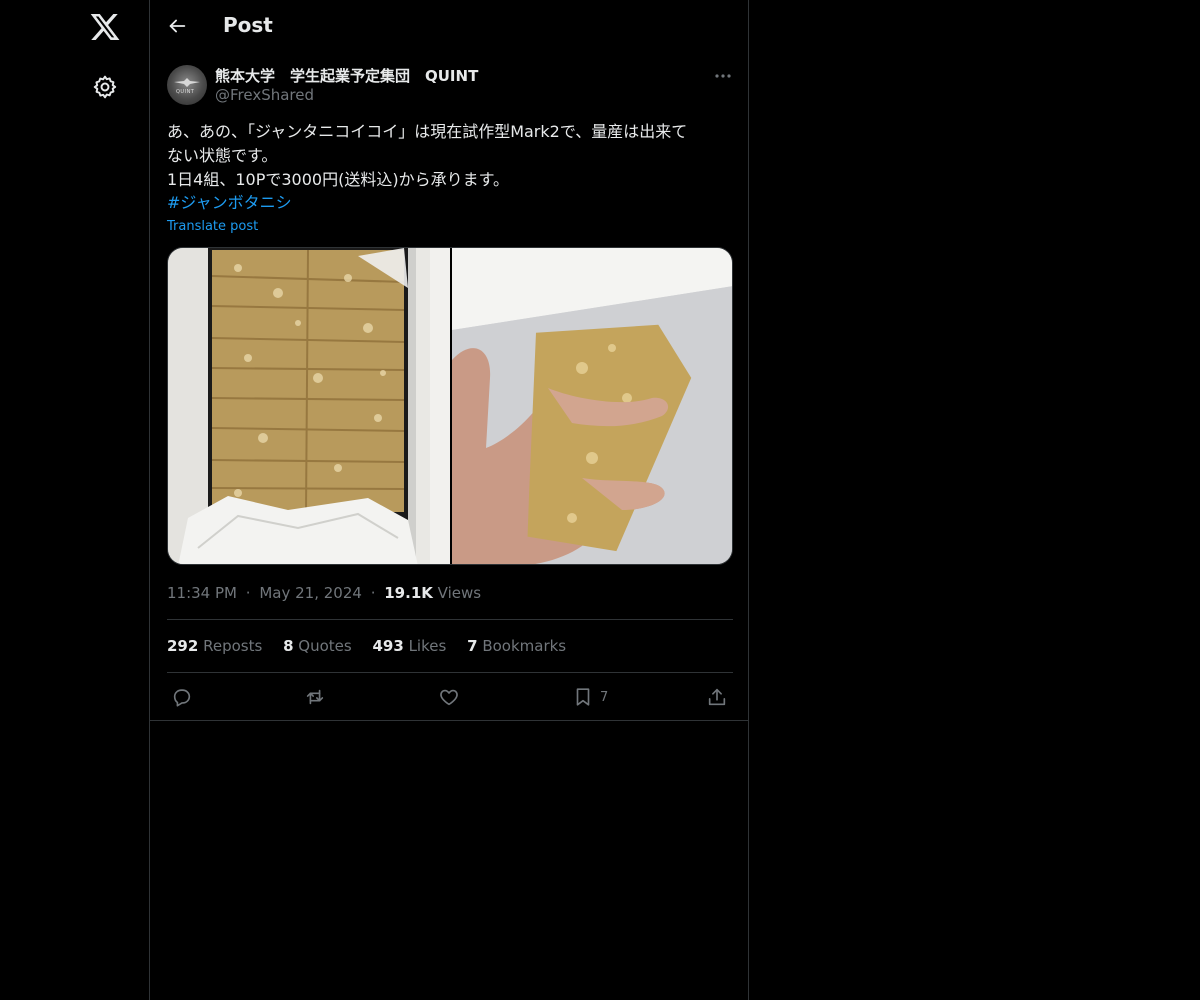 This screenshot has width=1200, height=1000. I want to click on stat-label: Reposts, so click(233, 646).